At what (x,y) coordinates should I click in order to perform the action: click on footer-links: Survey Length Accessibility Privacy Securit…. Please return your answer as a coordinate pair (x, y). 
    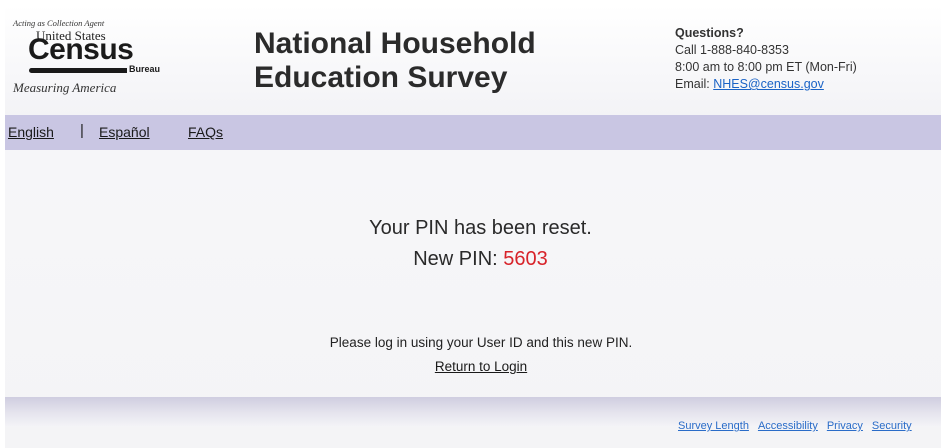
    Looking at the image, I should click on (799, 426).